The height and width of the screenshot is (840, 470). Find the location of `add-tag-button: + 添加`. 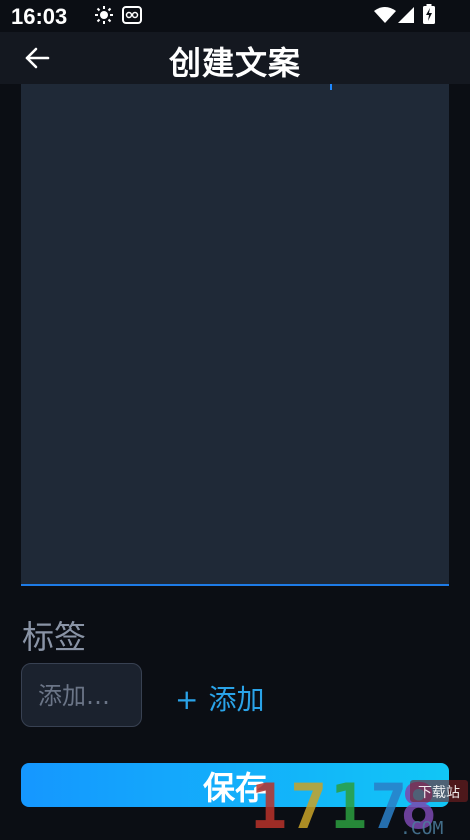

add-tag-button: + 添加 is located at coordinates (219, 698).